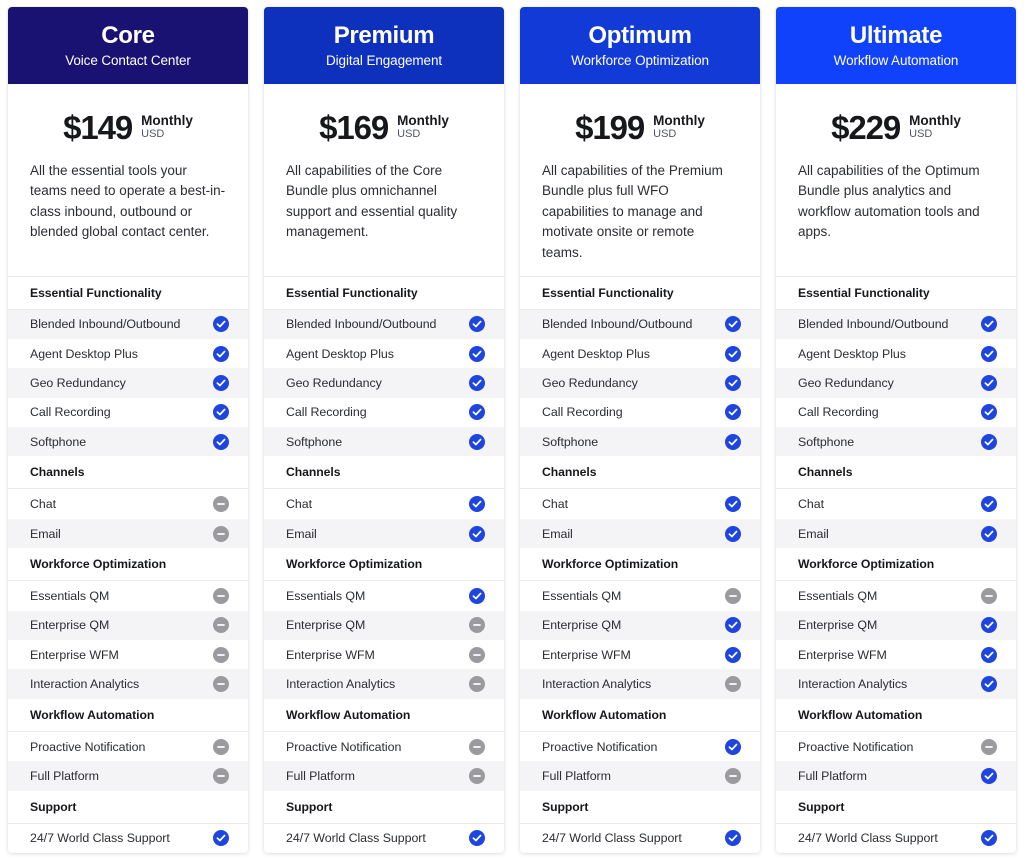 This screenshot has width=1024, height=861. I want to click on feature-row: Enterprise QM, so click(640, 625).